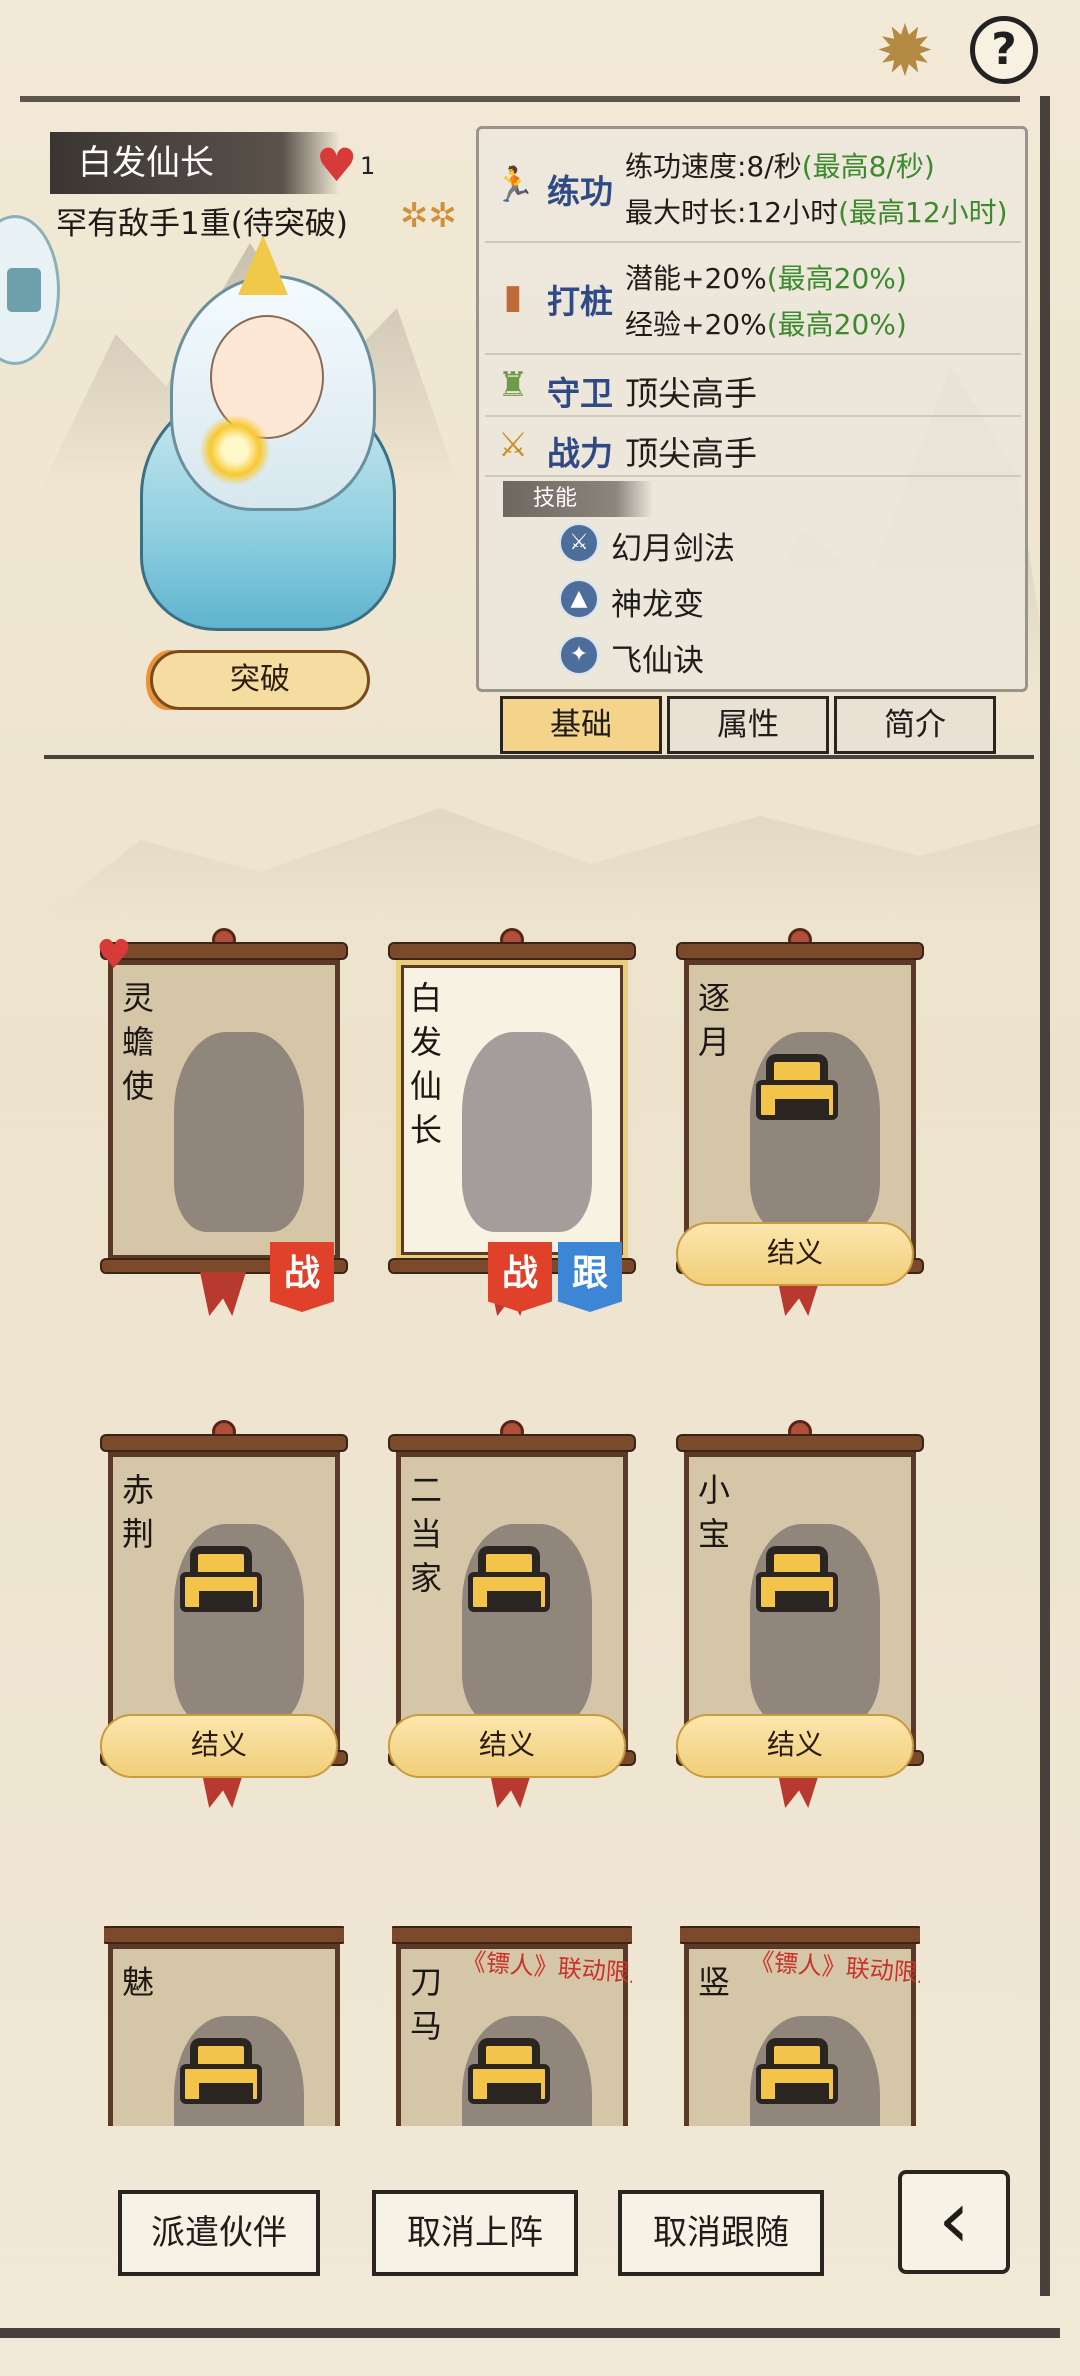 This screenshot has width=1080, height=2376. I want to click on companion-card: 魅, so click(224, 2026).